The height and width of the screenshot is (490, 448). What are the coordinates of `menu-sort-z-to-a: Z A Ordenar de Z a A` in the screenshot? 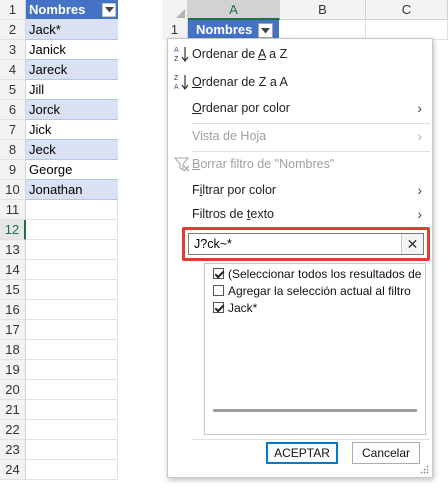 It's located at (300, 82).